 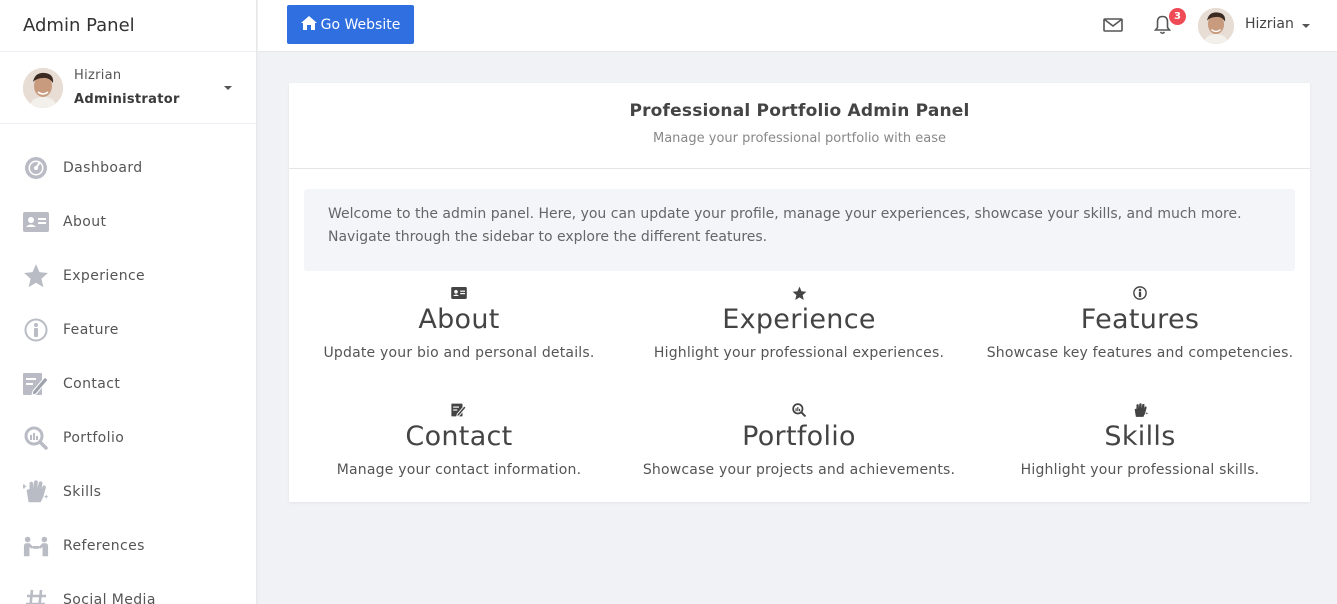 What do you see at coordinates (1177, 16) in the screenshot?
I see `notification-count-badge: 3` at bounding box center [1177, 16].